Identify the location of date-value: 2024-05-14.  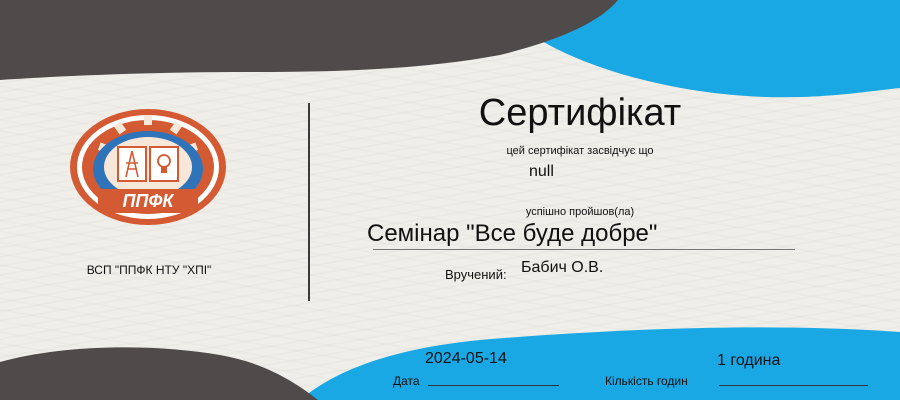
(466, 358).